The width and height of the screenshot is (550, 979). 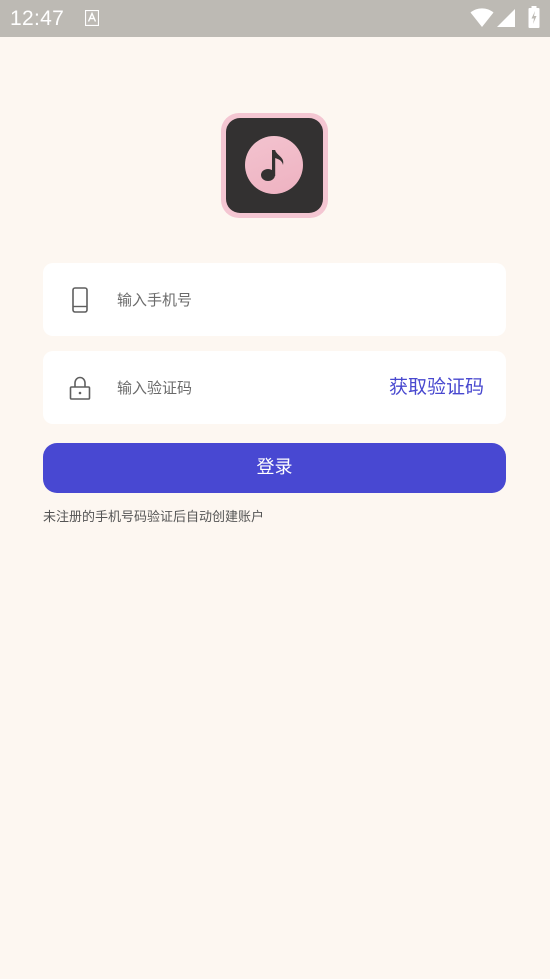 I want to click on logo-disc, so click(x=274, y=165).